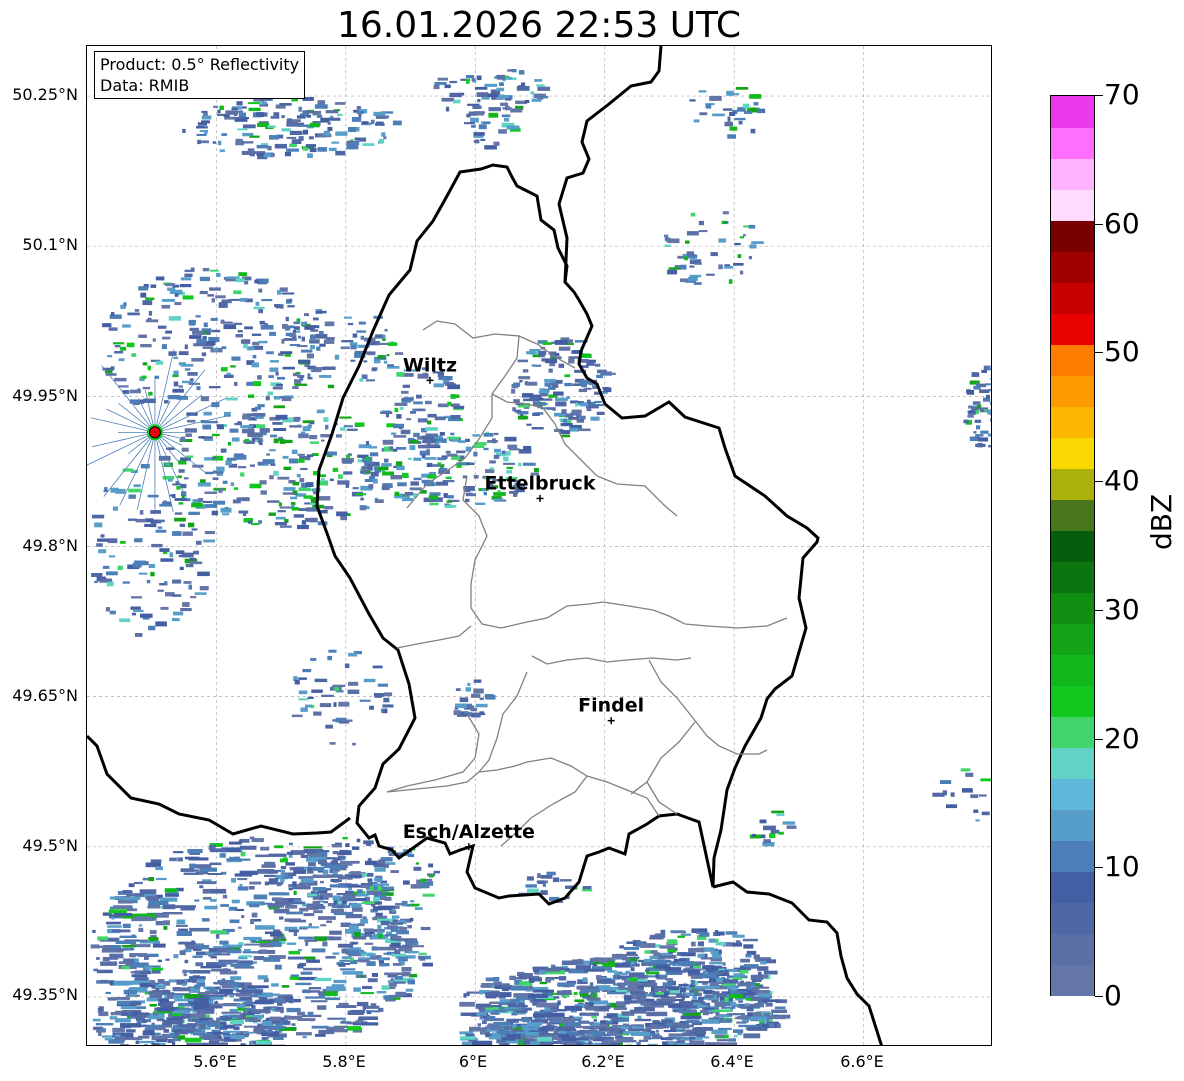 The width and height of the screenshot is (1184, 1081). What do you see at coordinates (200, 75) in the screenshot?
I see `info-box: Product: 0.5° Reflectivity Data: RMIB` at bounding box center [200, 75].